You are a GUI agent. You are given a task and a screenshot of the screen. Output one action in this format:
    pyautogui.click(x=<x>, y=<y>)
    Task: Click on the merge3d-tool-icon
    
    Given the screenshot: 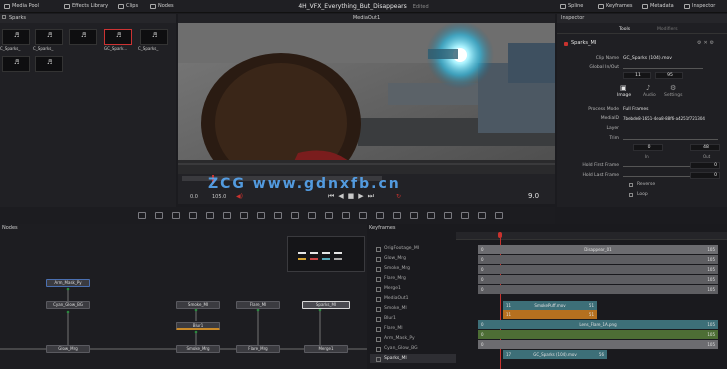 What is the action you would take?
    pyautogui.click(x=465, y=215)
    